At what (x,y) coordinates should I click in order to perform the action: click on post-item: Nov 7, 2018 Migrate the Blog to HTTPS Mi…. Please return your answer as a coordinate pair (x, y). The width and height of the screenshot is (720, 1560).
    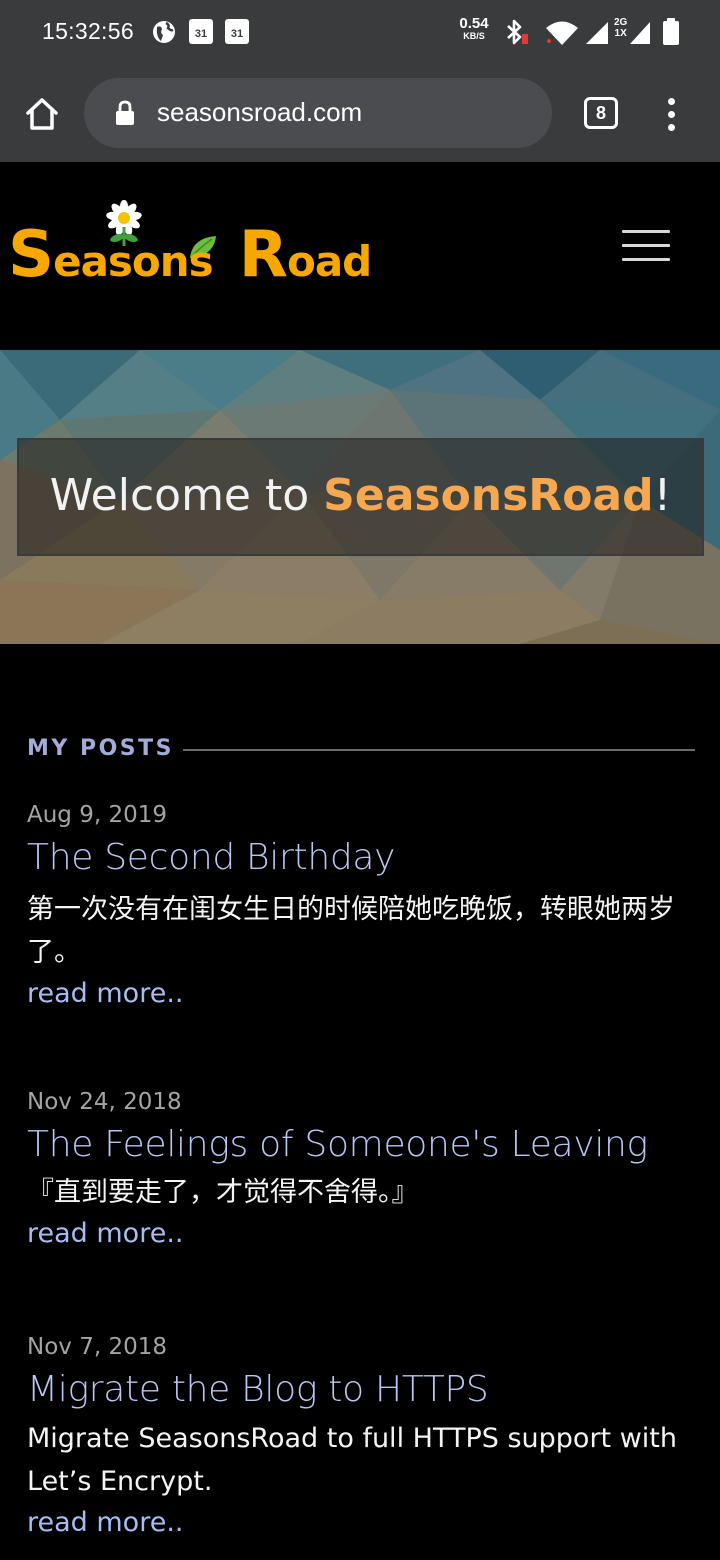
    Looking at the image, I should click on (361, 1437).